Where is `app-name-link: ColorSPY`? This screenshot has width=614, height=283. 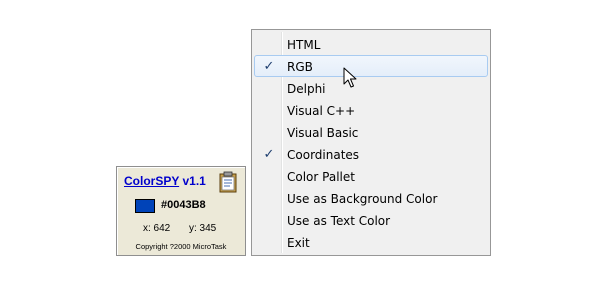 app-name-link: ColorSPY is located at coordinates (151, 181).